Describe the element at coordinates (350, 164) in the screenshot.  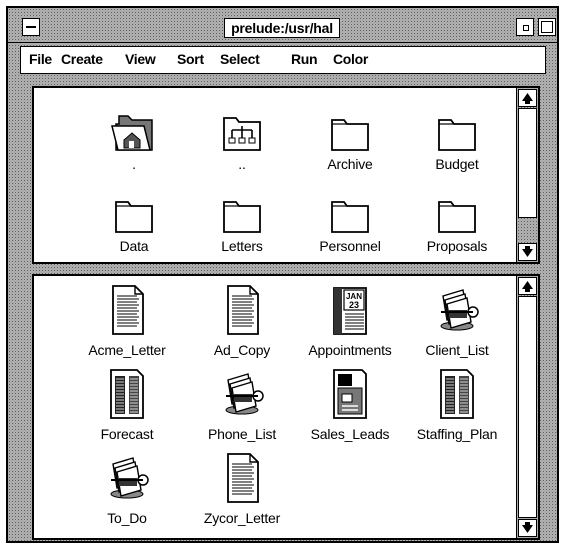
I see `folder-label: Archive` at that location.